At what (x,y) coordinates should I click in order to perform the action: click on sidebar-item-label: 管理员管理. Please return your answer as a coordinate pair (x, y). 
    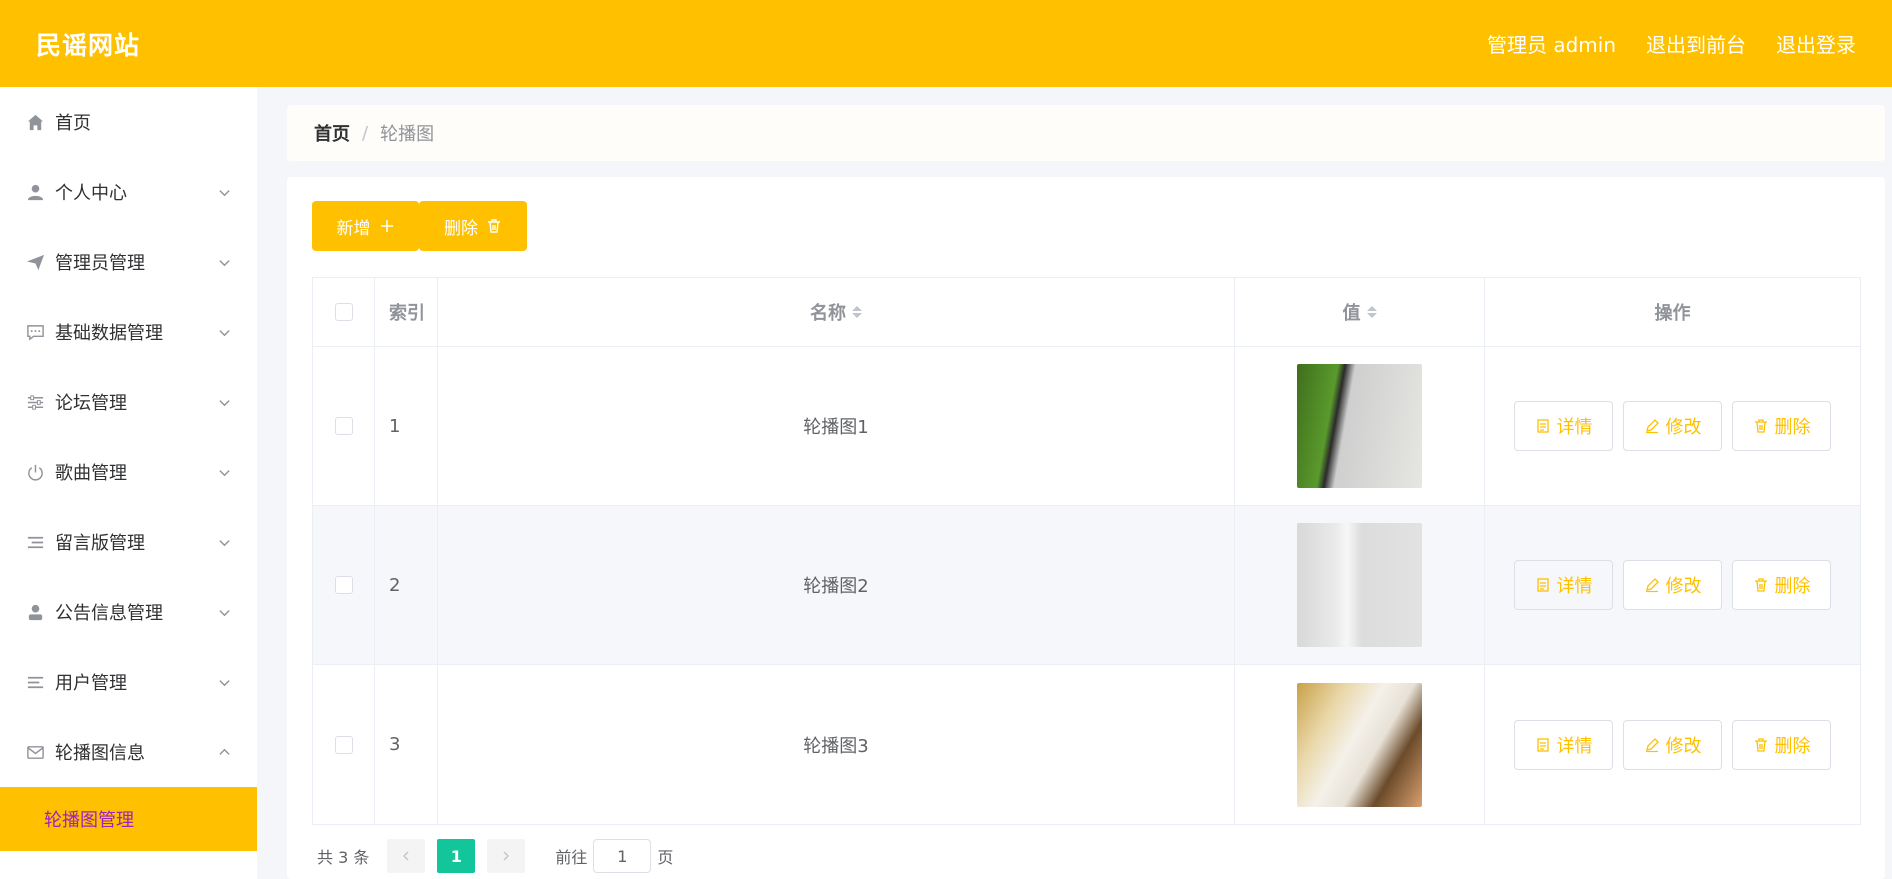
    Looking at the image, I should click on (100, 263).